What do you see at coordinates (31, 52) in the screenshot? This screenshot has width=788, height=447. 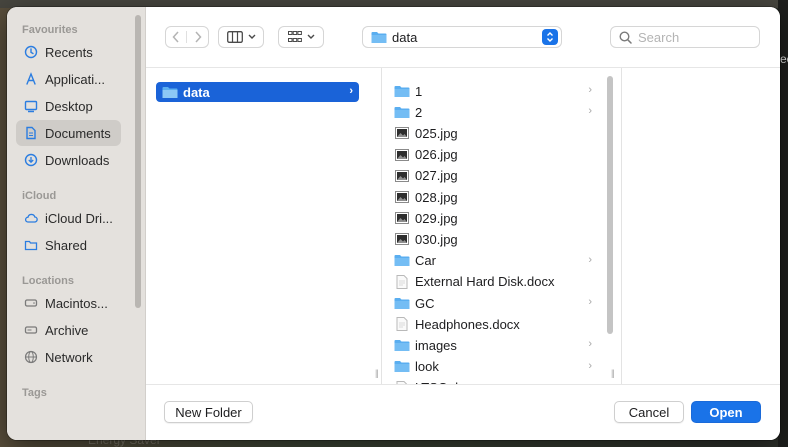 I see `clock-icon` at bounding box center [31, 52].